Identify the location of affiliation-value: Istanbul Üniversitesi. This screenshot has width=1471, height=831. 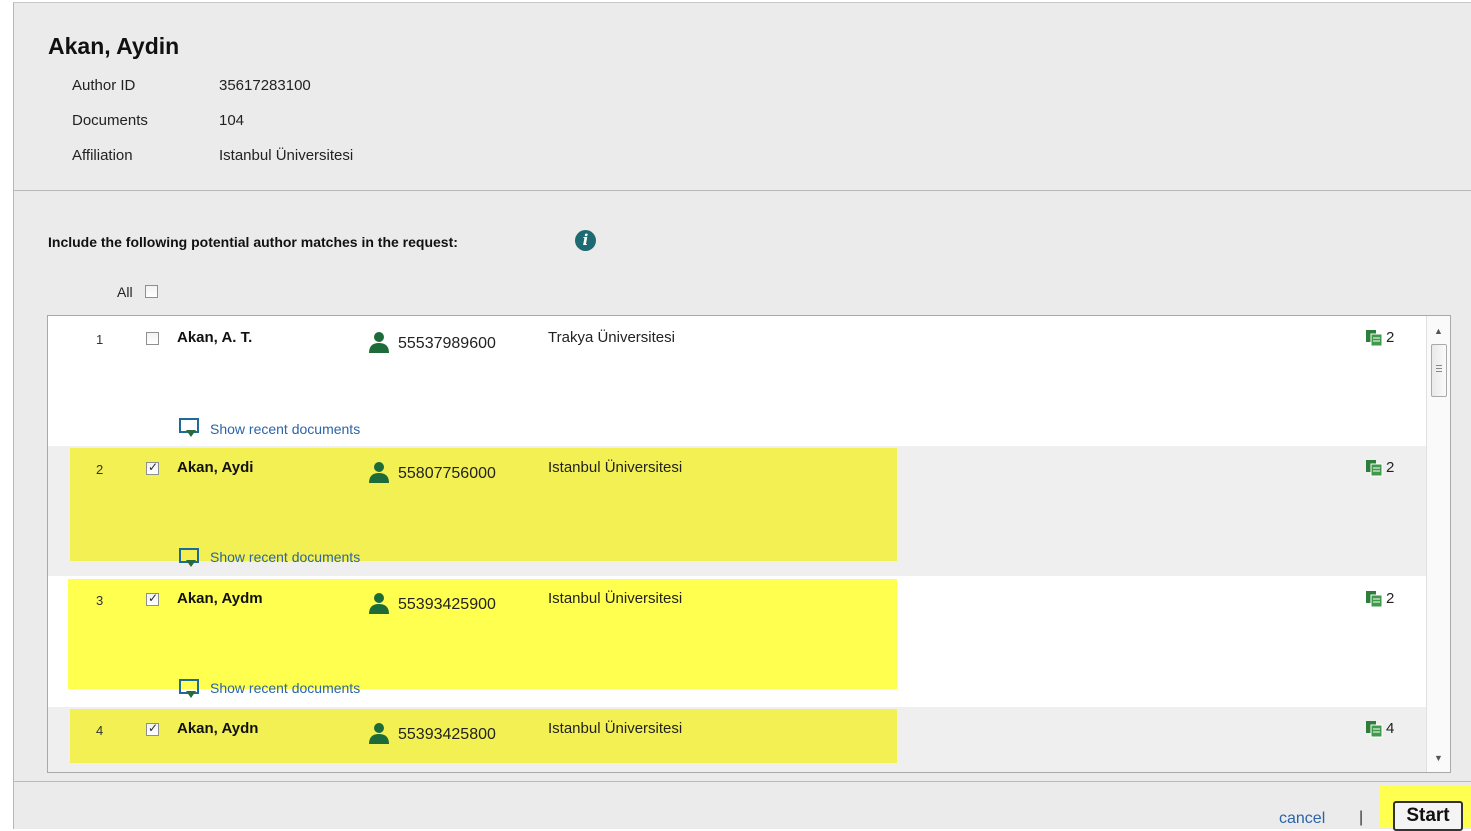
(286, 155).